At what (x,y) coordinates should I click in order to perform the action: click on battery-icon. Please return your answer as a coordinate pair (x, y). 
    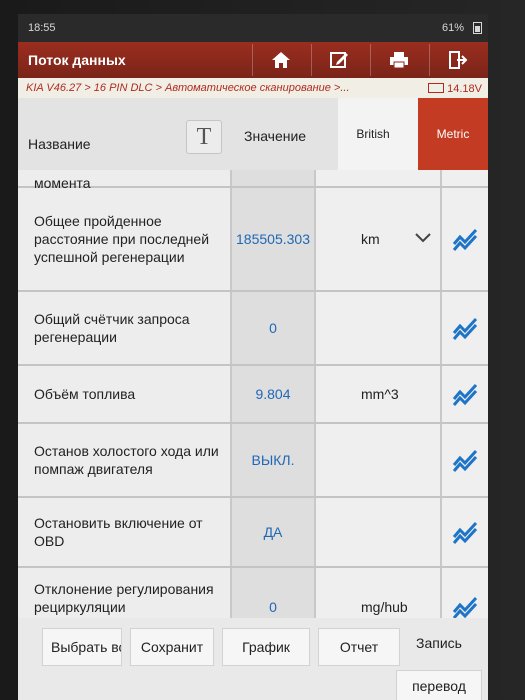
    Looking at the image, I should click on (477, 28).